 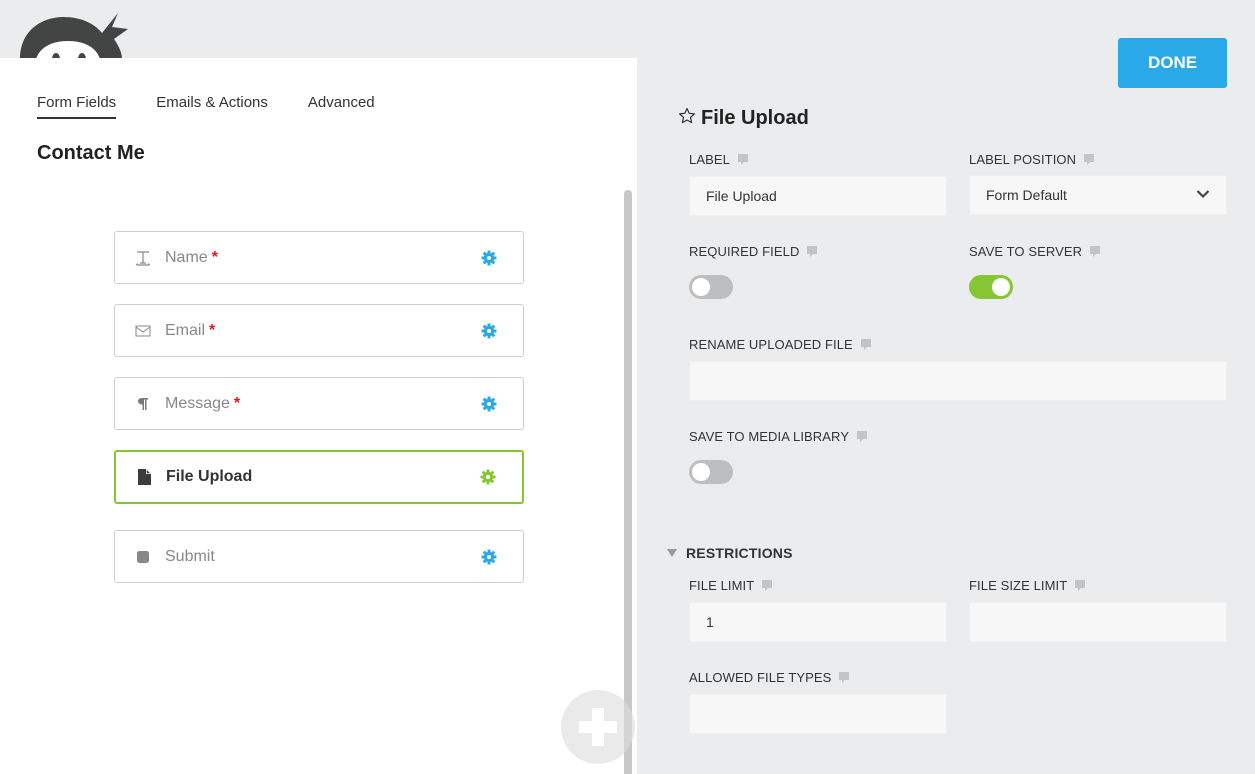 I want to click on form-title: Contact Me, so click(x=91, y=153).